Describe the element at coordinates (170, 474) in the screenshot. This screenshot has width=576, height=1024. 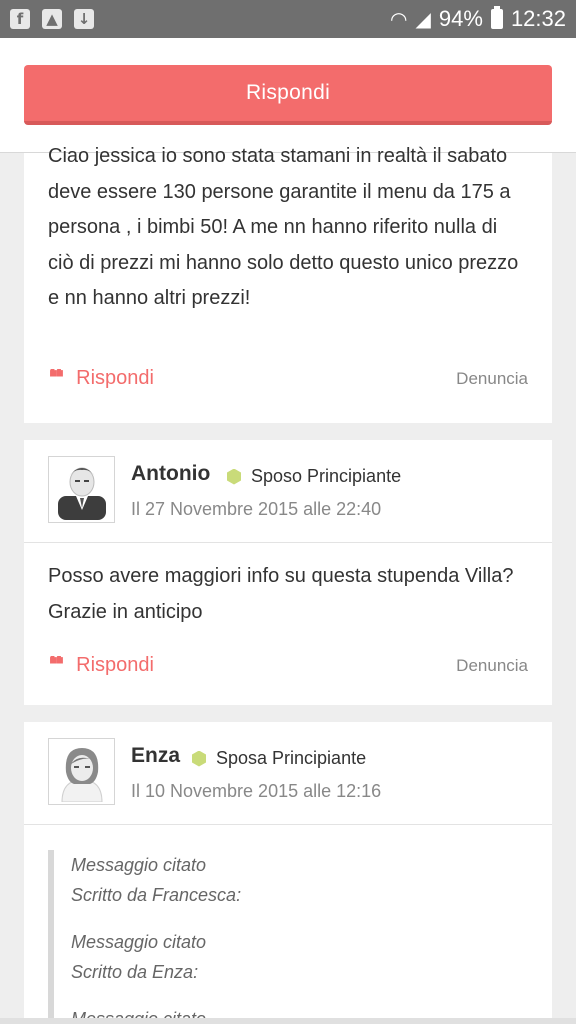
I see `author-name: Antonio` at that location.